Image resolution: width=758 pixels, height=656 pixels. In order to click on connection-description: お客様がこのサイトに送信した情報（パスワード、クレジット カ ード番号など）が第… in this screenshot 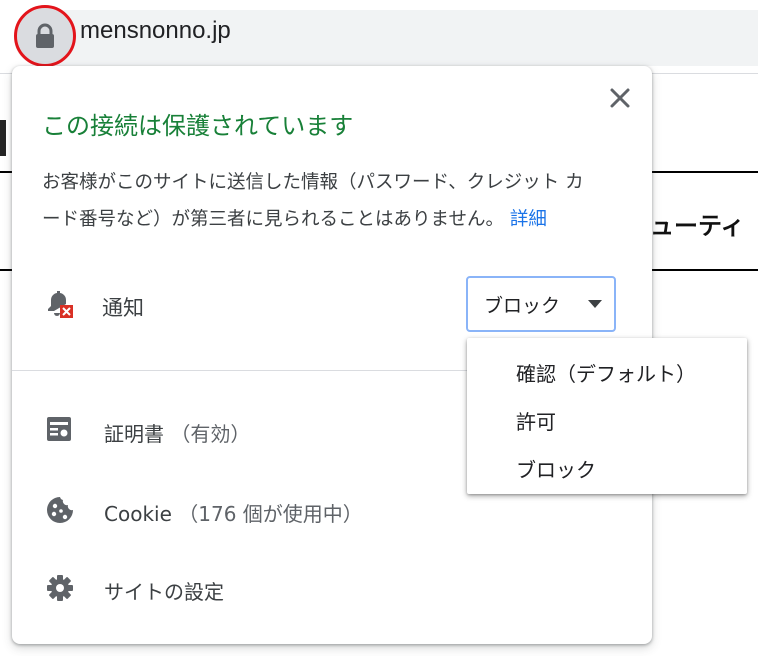, I will do `click(332, 201)`.